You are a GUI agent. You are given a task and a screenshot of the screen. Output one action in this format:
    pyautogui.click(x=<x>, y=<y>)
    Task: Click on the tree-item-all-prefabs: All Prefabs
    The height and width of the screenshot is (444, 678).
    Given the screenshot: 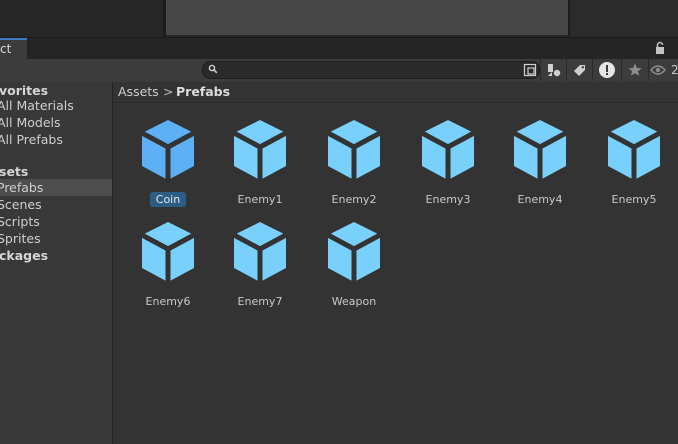 What is the action you would take?
    pyautogui.click(x=56, y=139)
    